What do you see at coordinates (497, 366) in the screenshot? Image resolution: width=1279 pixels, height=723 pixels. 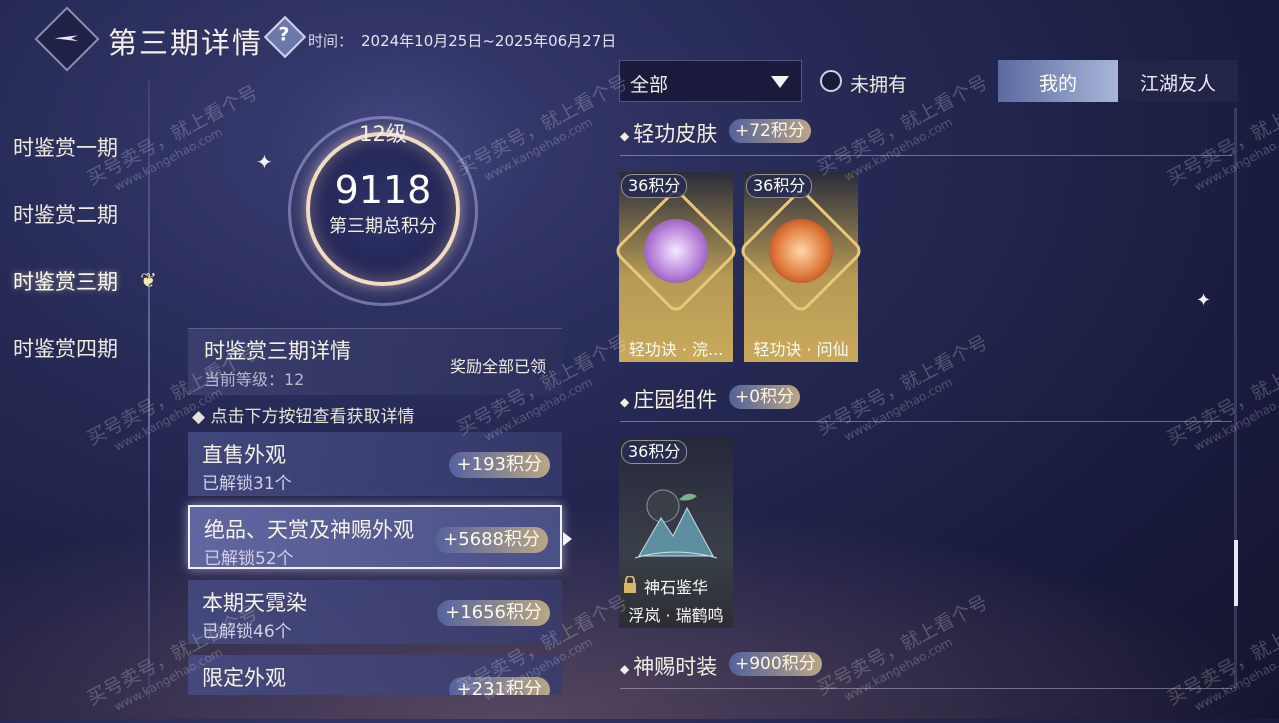 I see `reward-status: 奖励全部已领` at bounding box center [497, 366].